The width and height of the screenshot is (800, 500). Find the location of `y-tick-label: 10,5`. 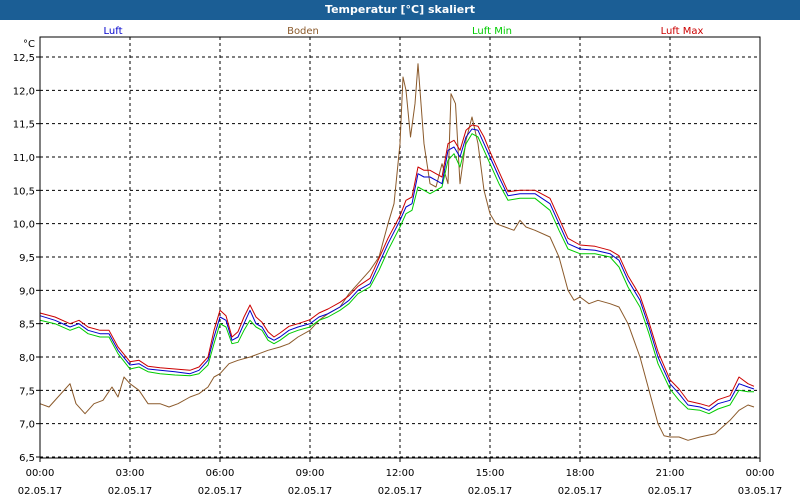

y-tick-label: 10,5 is located at coordinates (24, 191).